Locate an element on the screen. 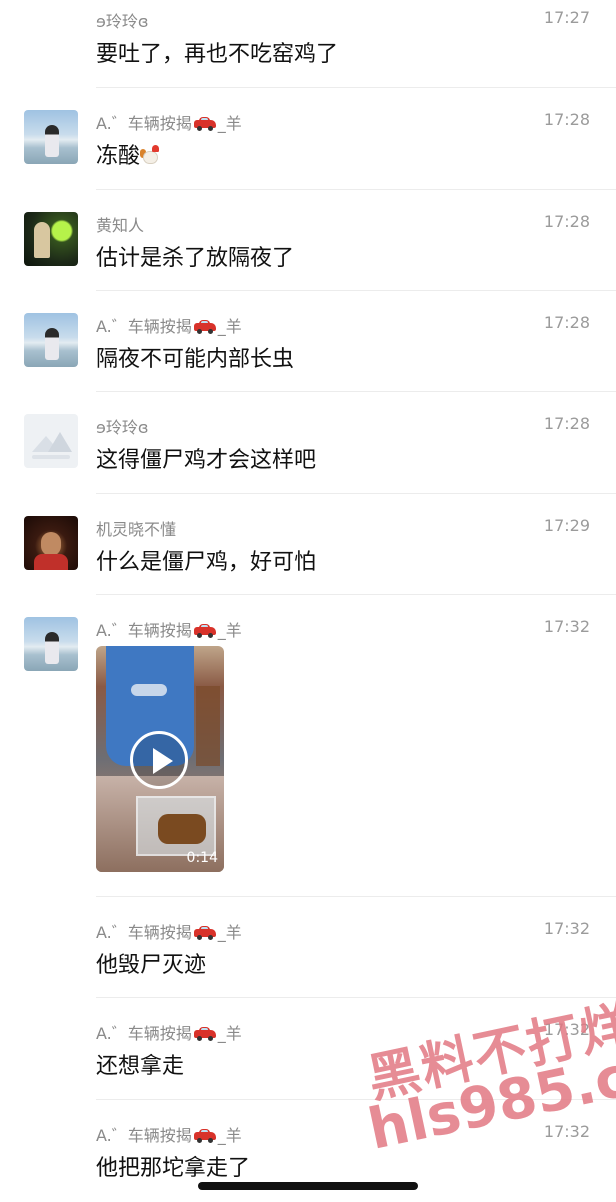  message-text: 估计是杀了放隔夜了 is located at coordinates (195, 256).